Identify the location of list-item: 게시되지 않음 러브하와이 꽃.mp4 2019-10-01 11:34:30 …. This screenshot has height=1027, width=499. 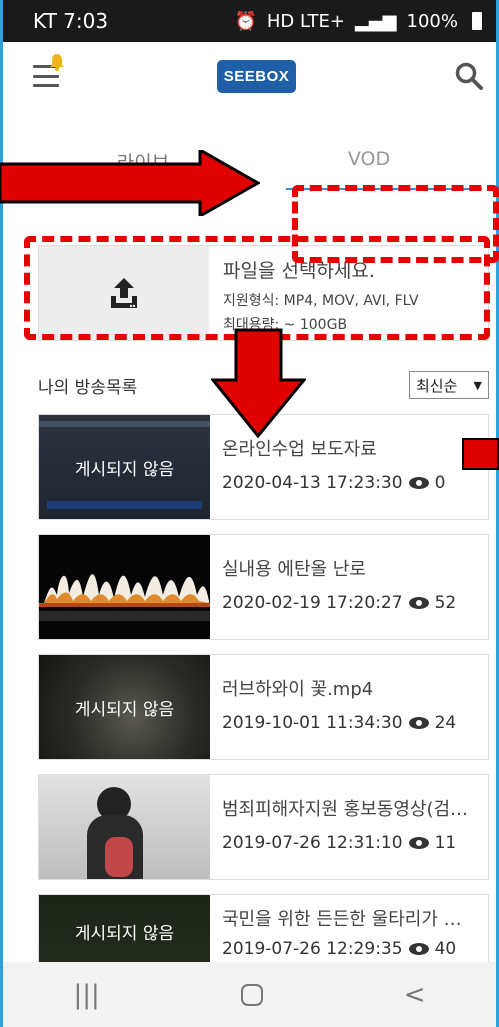
(263, 707).